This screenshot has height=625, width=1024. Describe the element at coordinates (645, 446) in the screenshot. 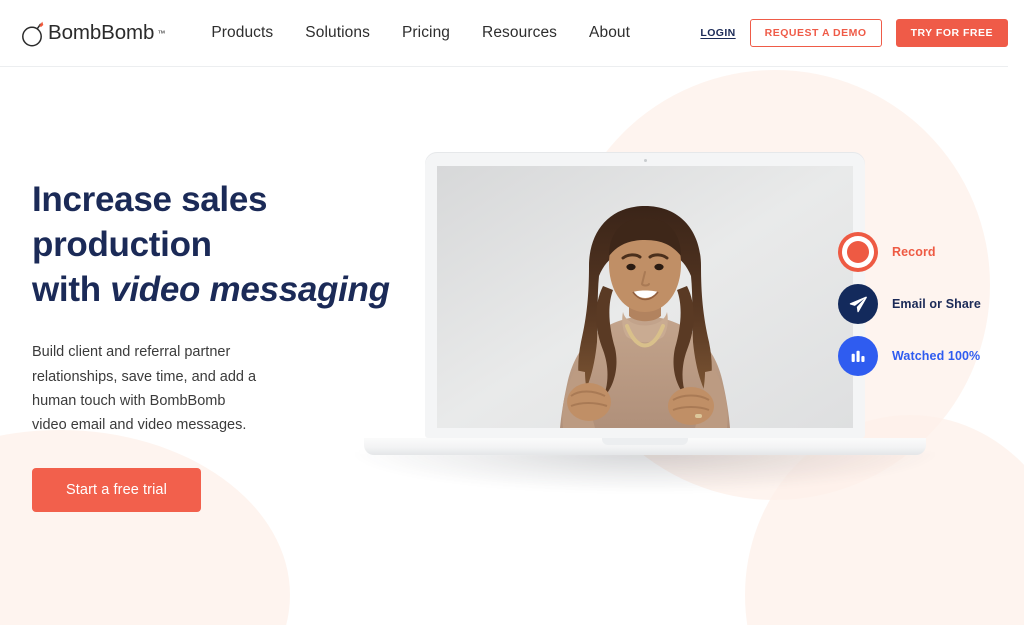

I see `laptop-base` at that location.